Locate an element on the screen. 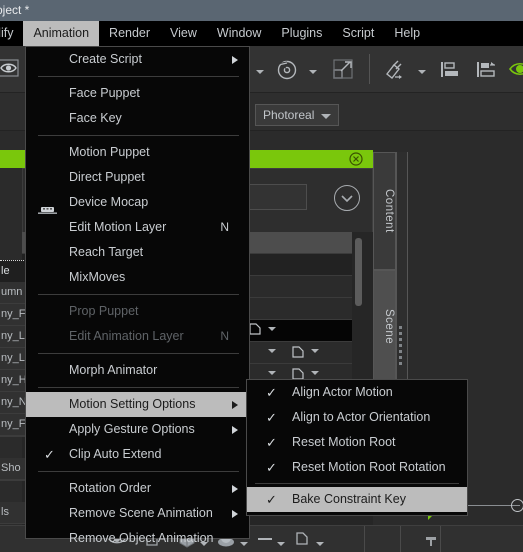  menu-item-label: Reach Target is located at coordinates (106, 252).